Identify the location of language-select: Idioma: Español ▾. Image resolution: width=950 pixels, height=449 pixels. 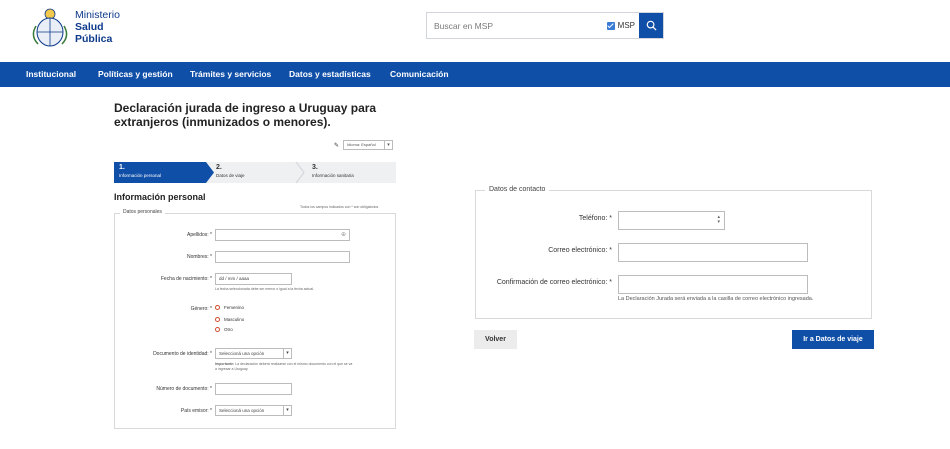
(368, 145).